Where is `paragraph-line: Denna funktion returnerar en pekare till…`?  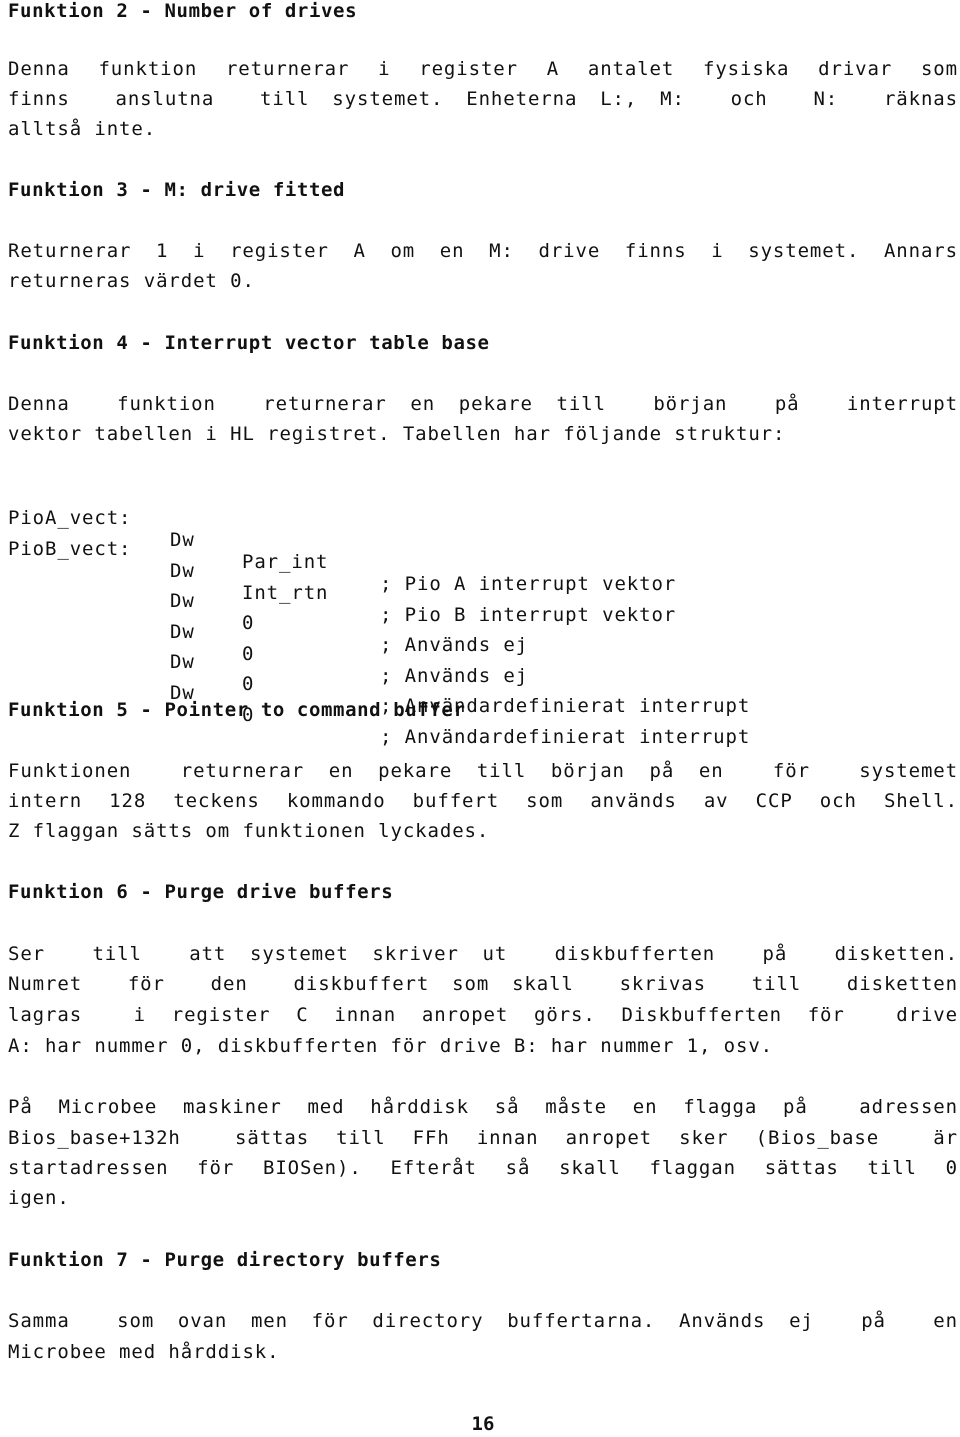
paragraph-line: Denna funktion returnerar en pekare till… is located at coordinates (483, 404).